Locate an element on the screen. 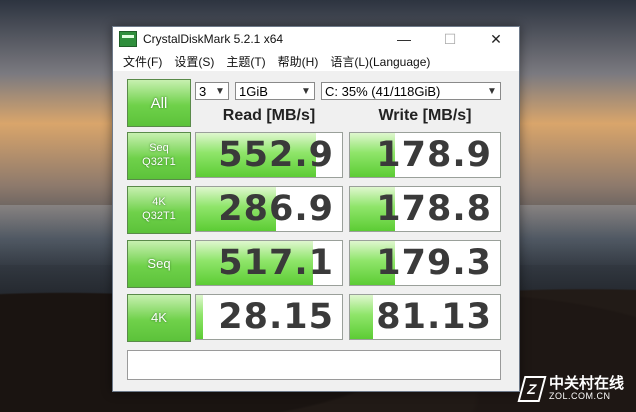 The height and width of the screenshot is (412, 636). test-size-value: 1GiB is located at coordinates (253, 91).